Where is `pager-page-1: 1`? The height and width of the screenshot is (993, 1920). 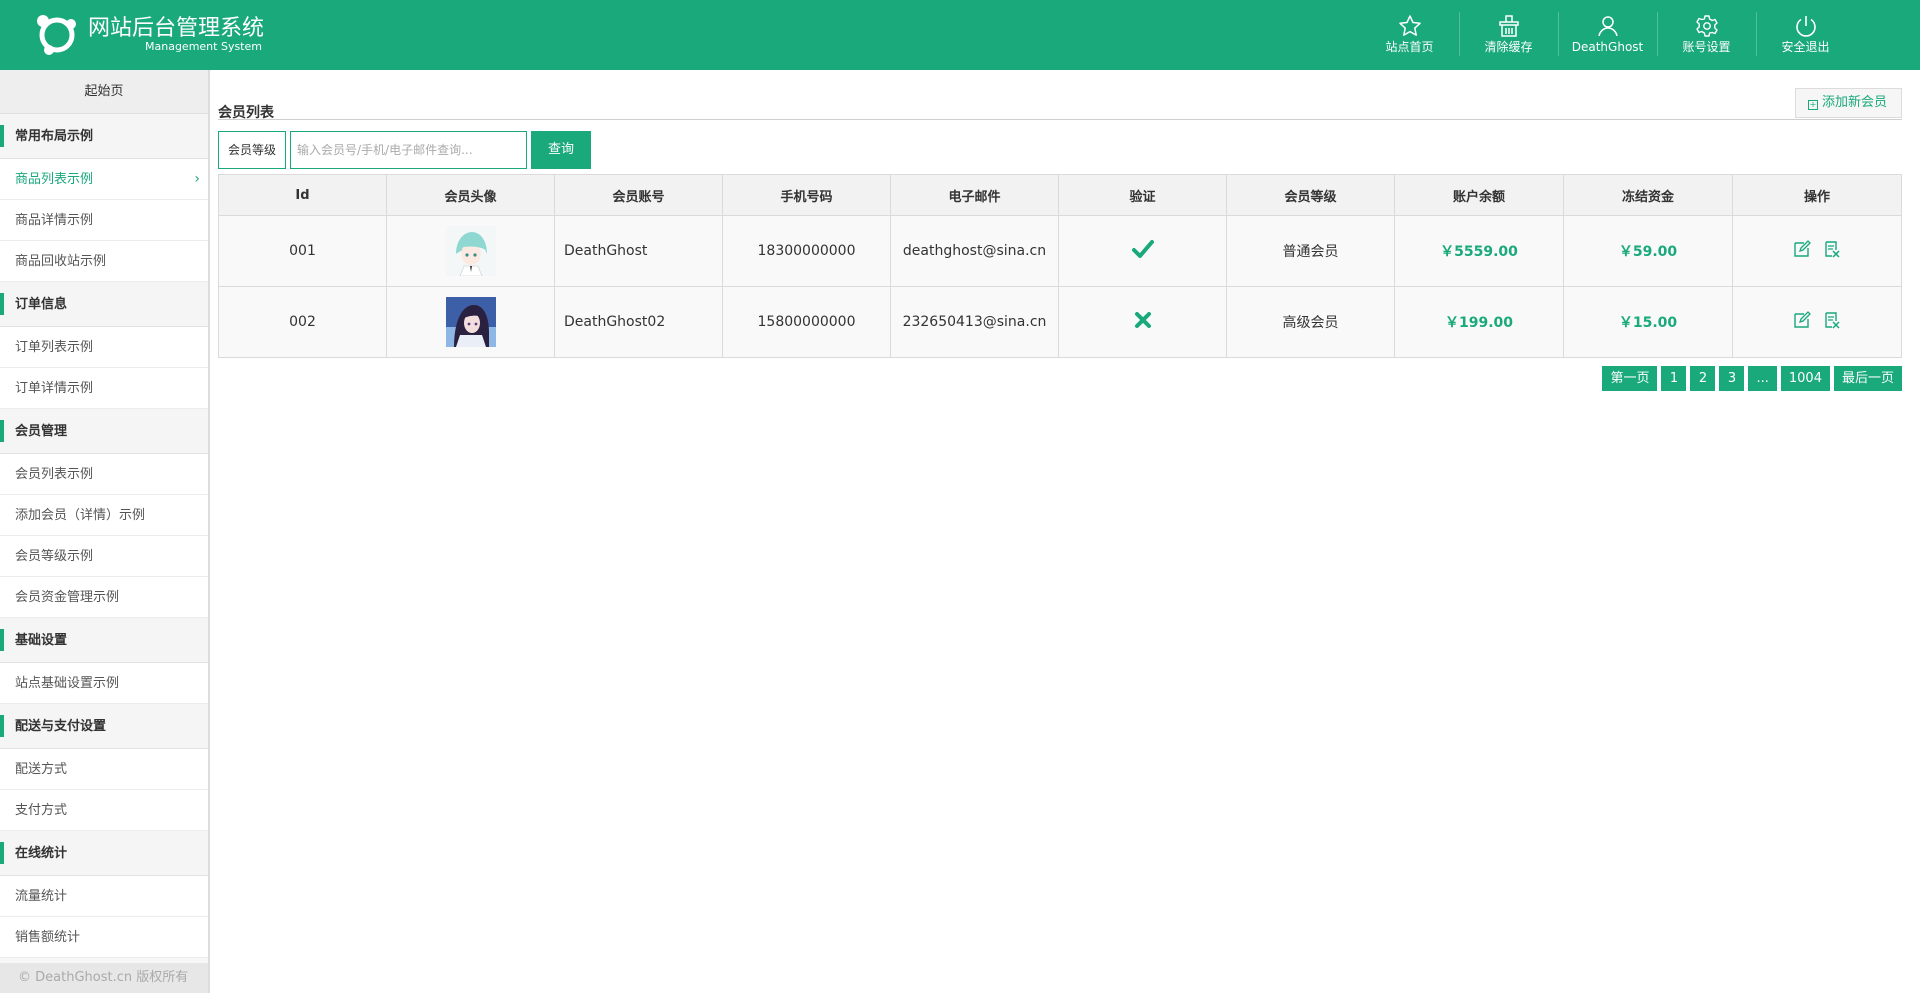 pager-page-1: 1 is located at coordinates (1674, 378).